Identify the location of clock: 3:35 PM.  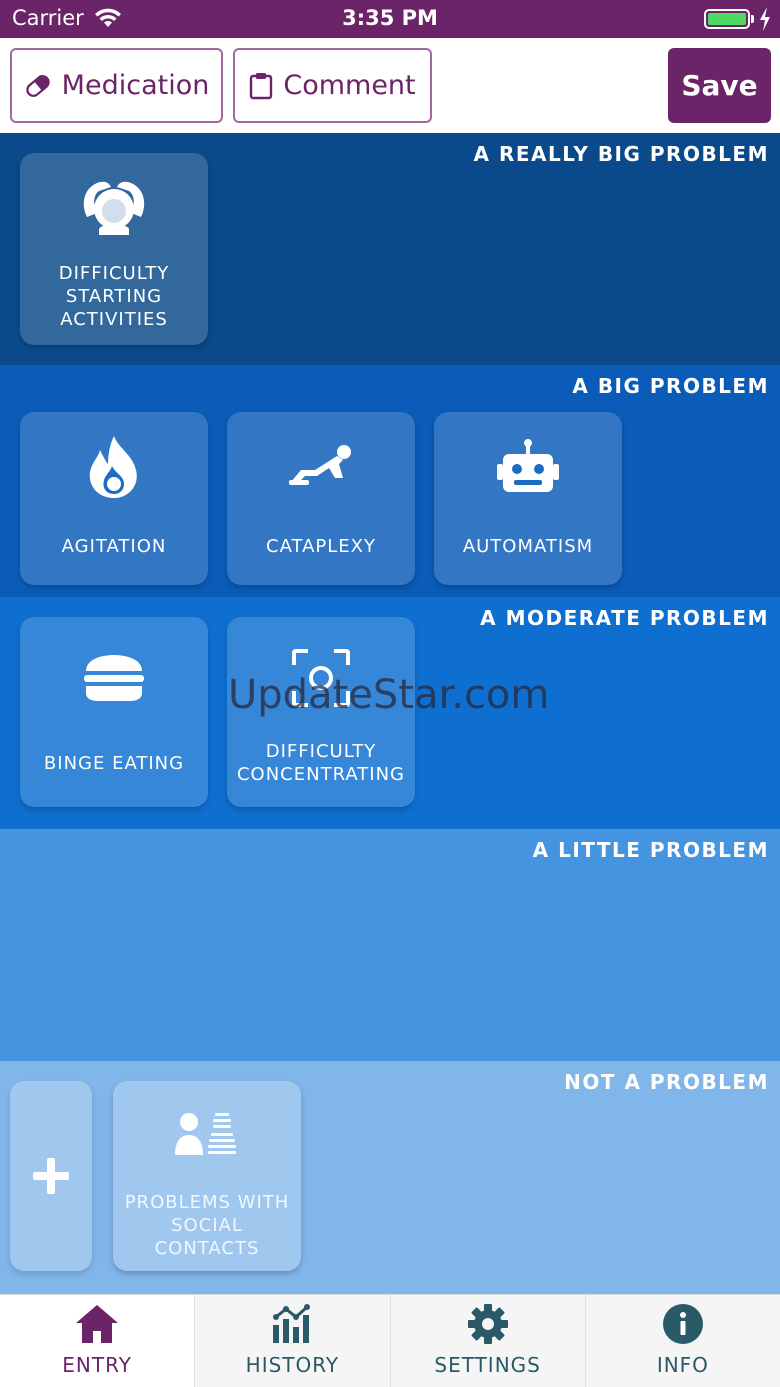
(390, 18).